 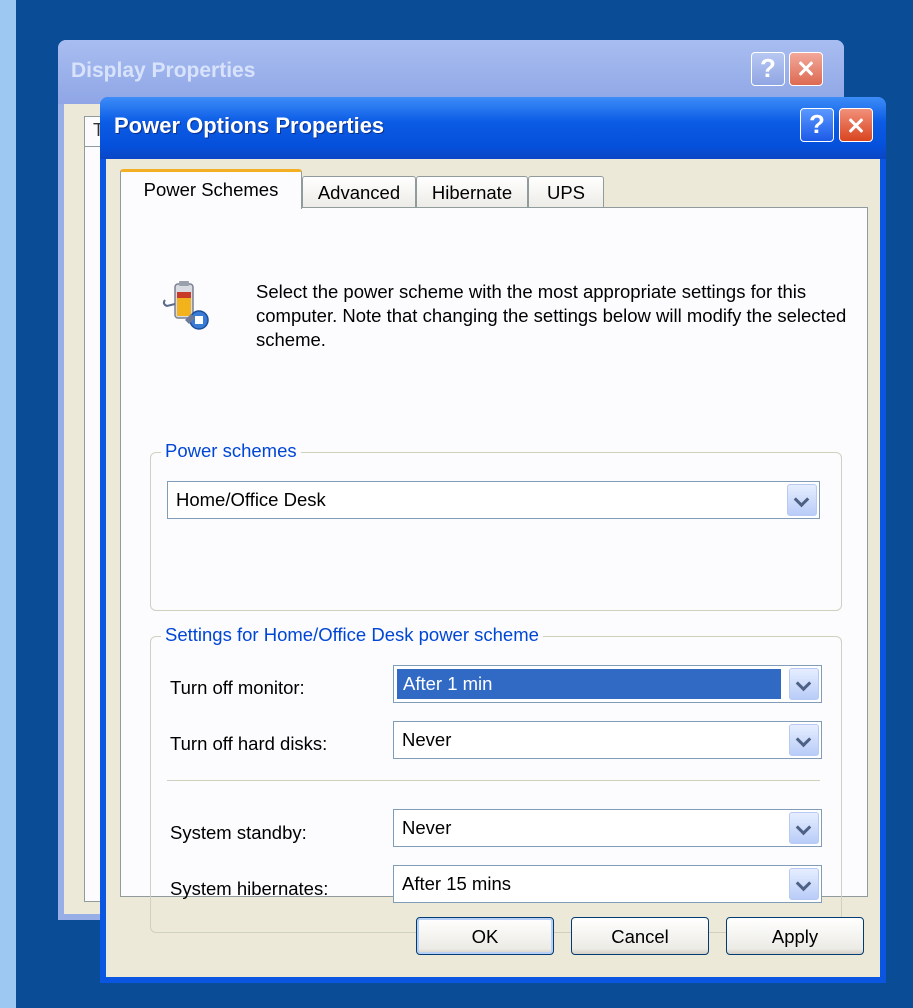 What do you see at coordinates (607, 884) in the screenshot?
I see `system-hibernates-dropdown: After 15 mins` at bounding box center [607, 884].